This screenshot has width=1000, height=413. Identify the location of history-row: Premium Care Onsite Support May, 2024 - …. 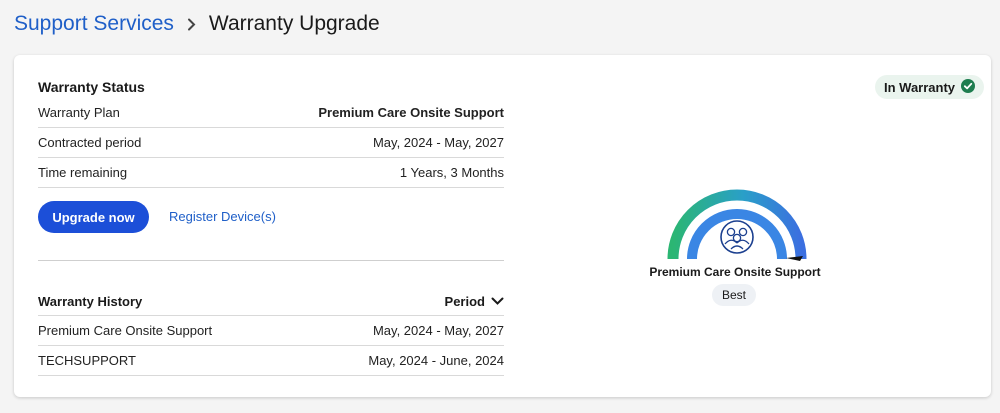
(271, 331).